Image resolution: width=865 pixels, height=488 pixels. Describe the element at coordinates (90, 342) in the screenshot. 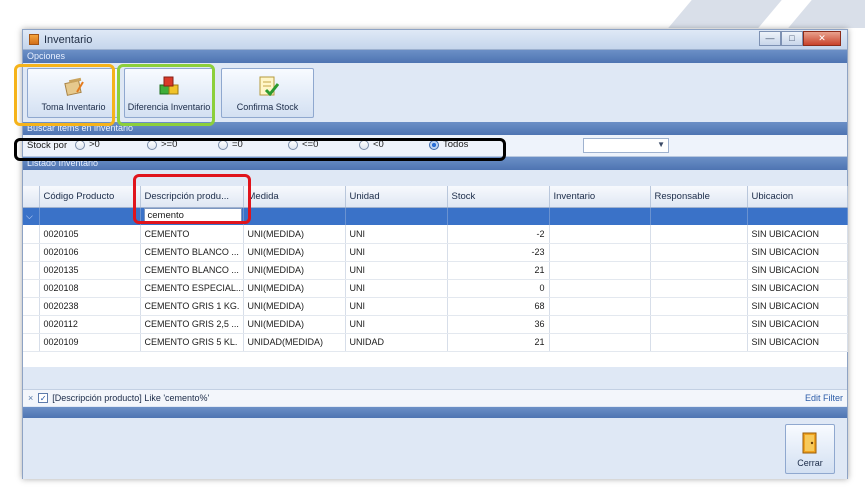

I see `cell-codigo: 0020109` at that location.